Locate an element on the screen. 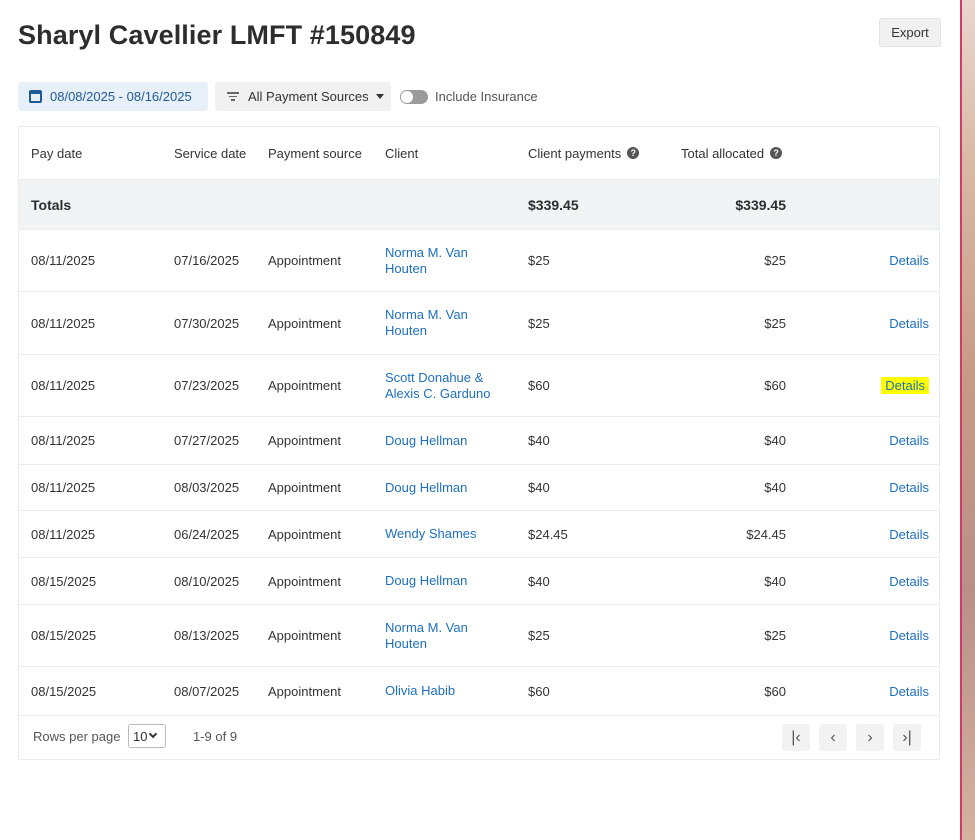 This screenshot has height=840, width=975. client-link: Olivia Habib is located at coordinates (420, 691).